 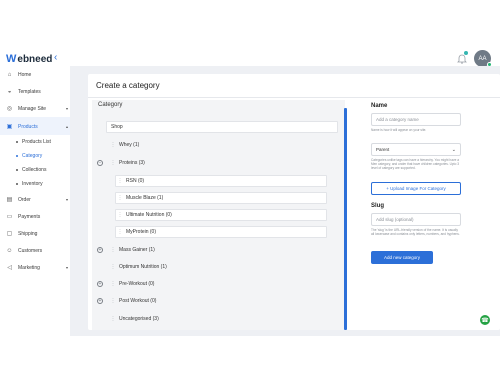 I want to click on sidebar-item-marketing: ◁ Marketing ▾, so click(x=37, y=268).